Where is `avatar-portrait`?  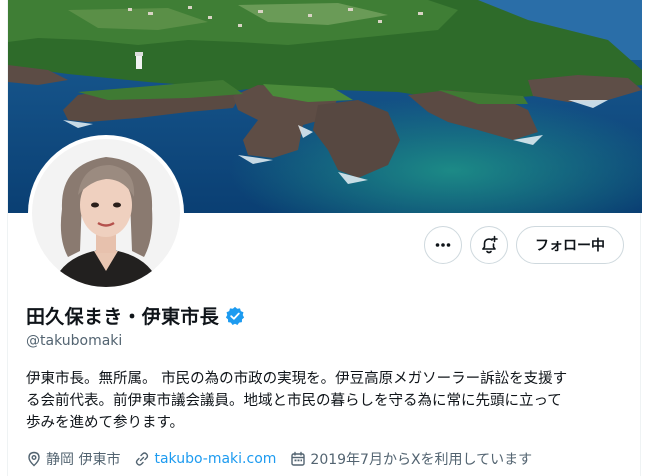
avatar-portrait is located at coordinates (106, 213).